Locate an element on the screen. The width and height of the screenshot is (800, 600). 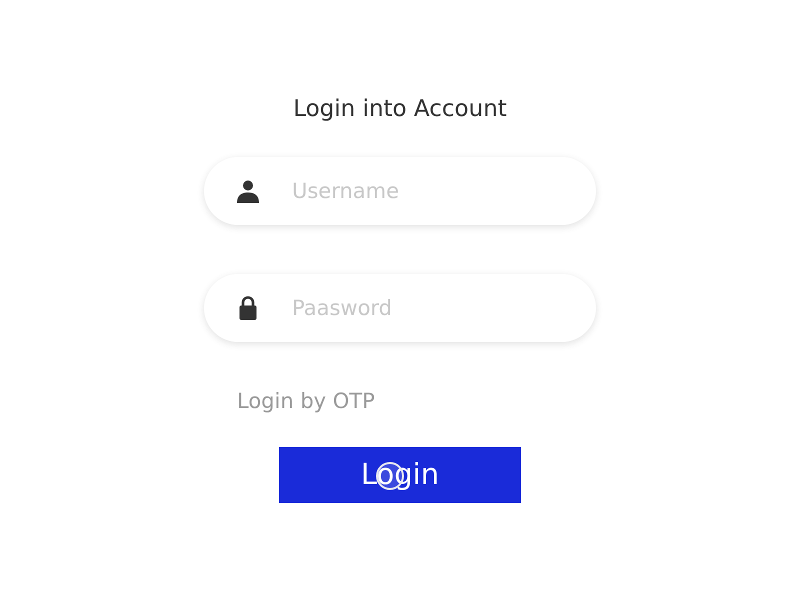
lock-icon is located at coordinates (248, 307).